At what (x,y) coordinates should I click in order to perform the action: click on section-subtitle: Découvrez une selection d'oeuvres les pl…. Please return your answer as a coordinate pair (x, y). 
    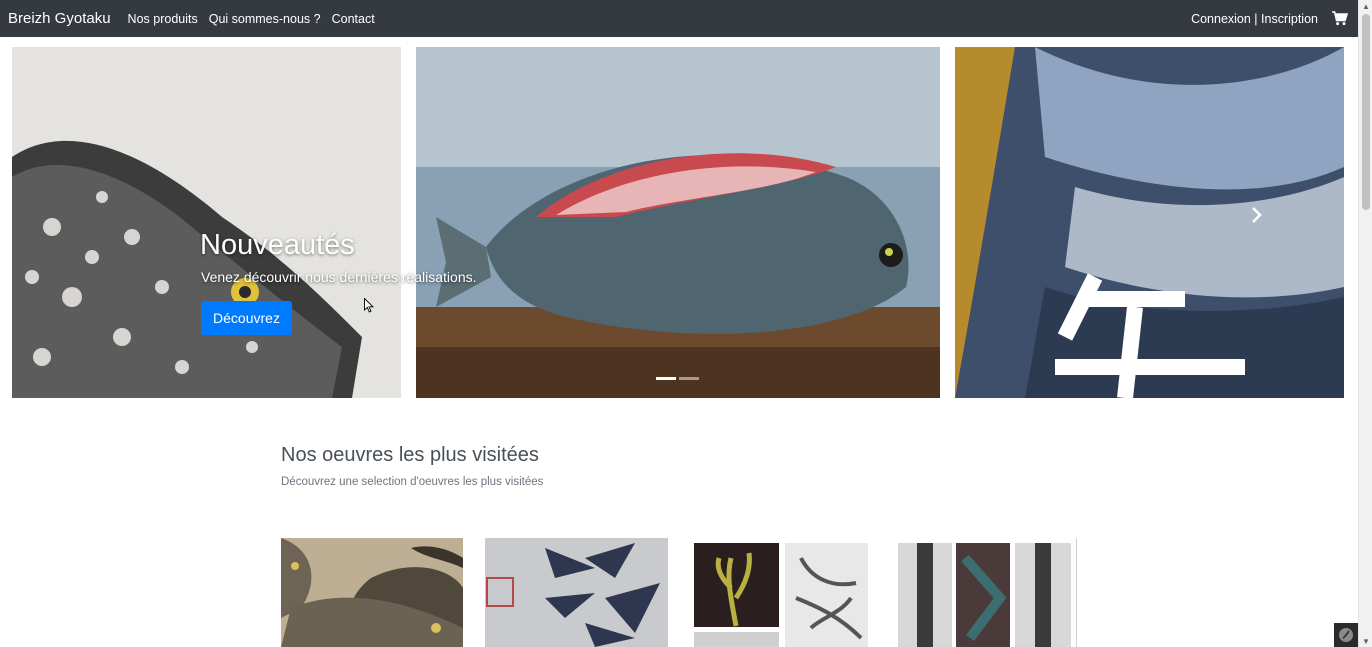
    Looking at the image, I should click on (412, 482).